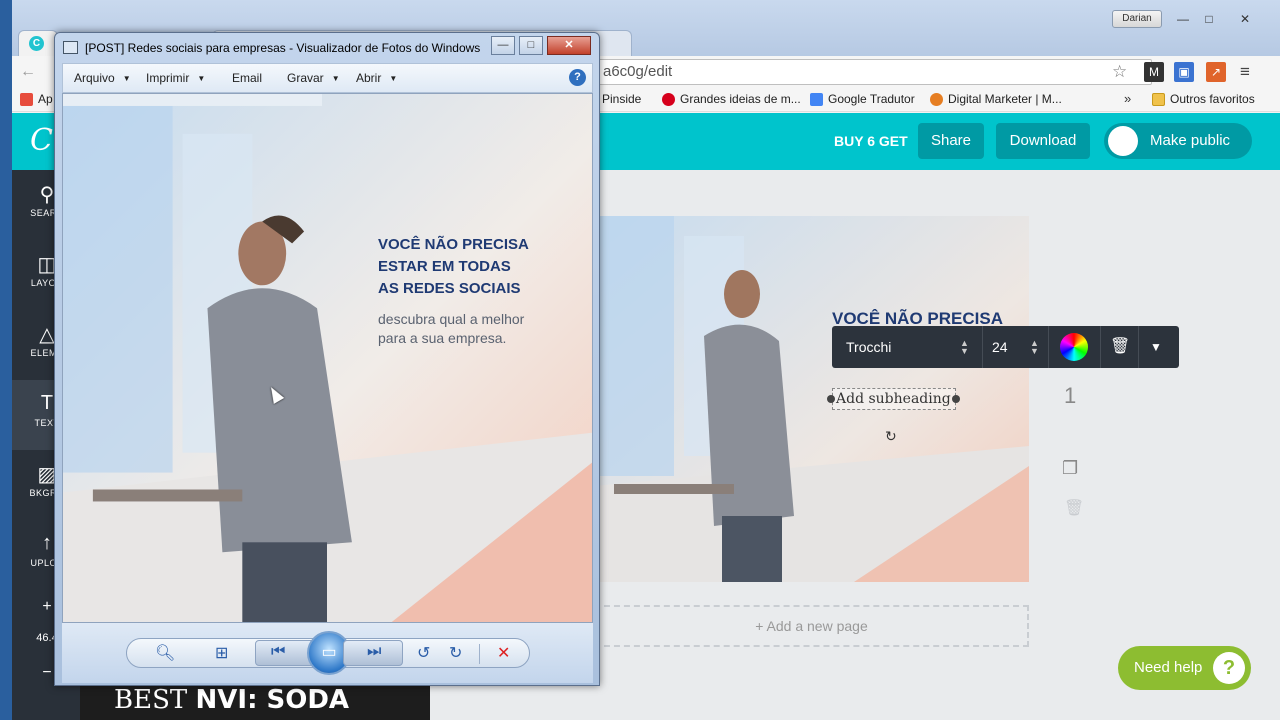  Describe the element at coordinates (871, 141) in the screenshot. I see `promo-text: BUY 6 GET` at that location.